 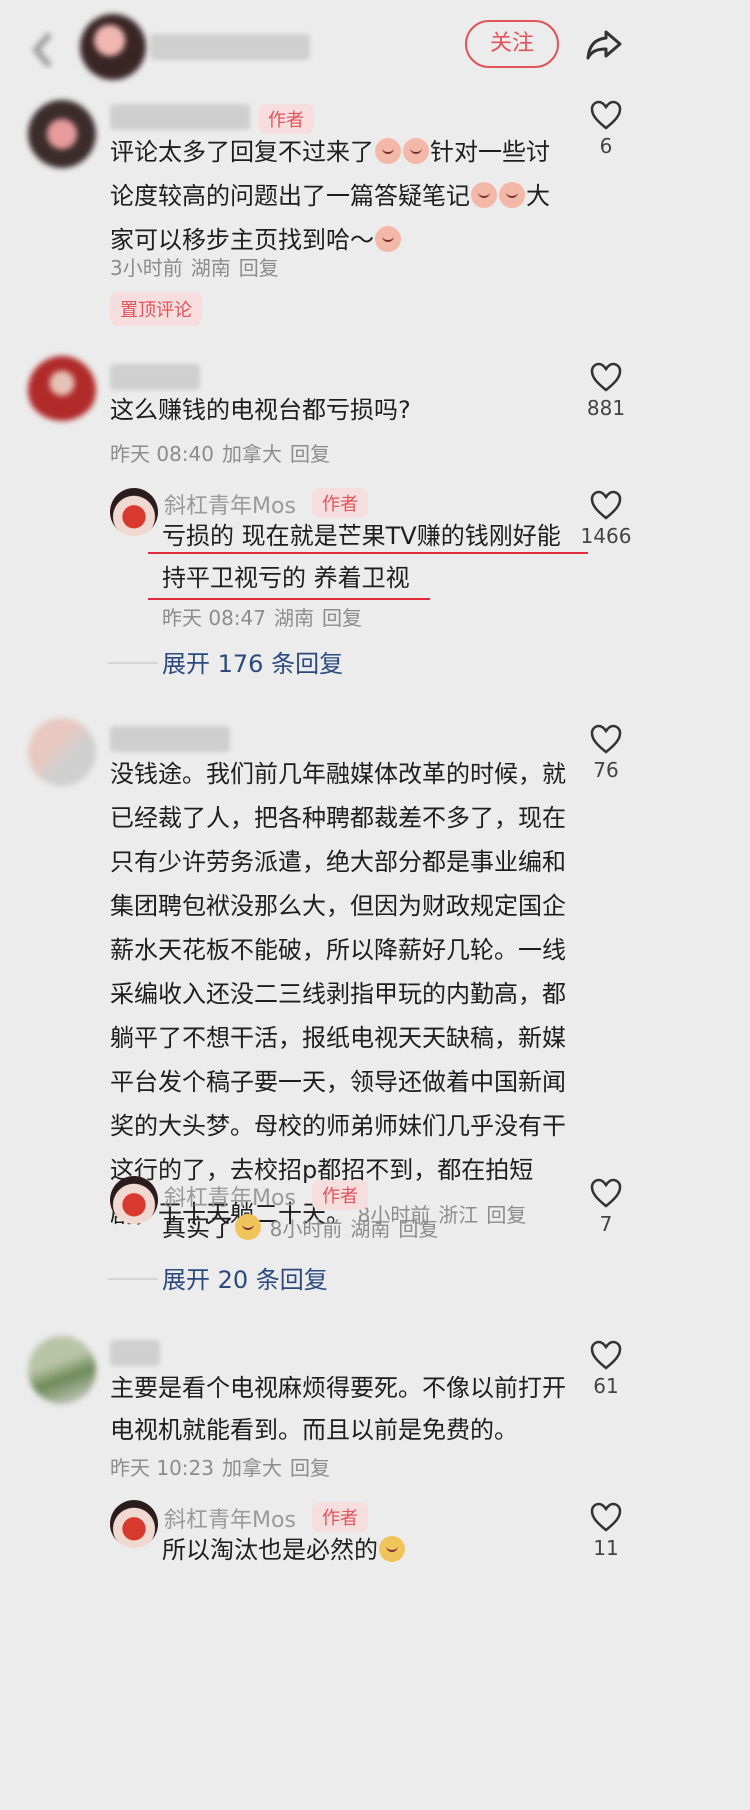 I want to click on like-button: 76, so click(x=606, y=753).